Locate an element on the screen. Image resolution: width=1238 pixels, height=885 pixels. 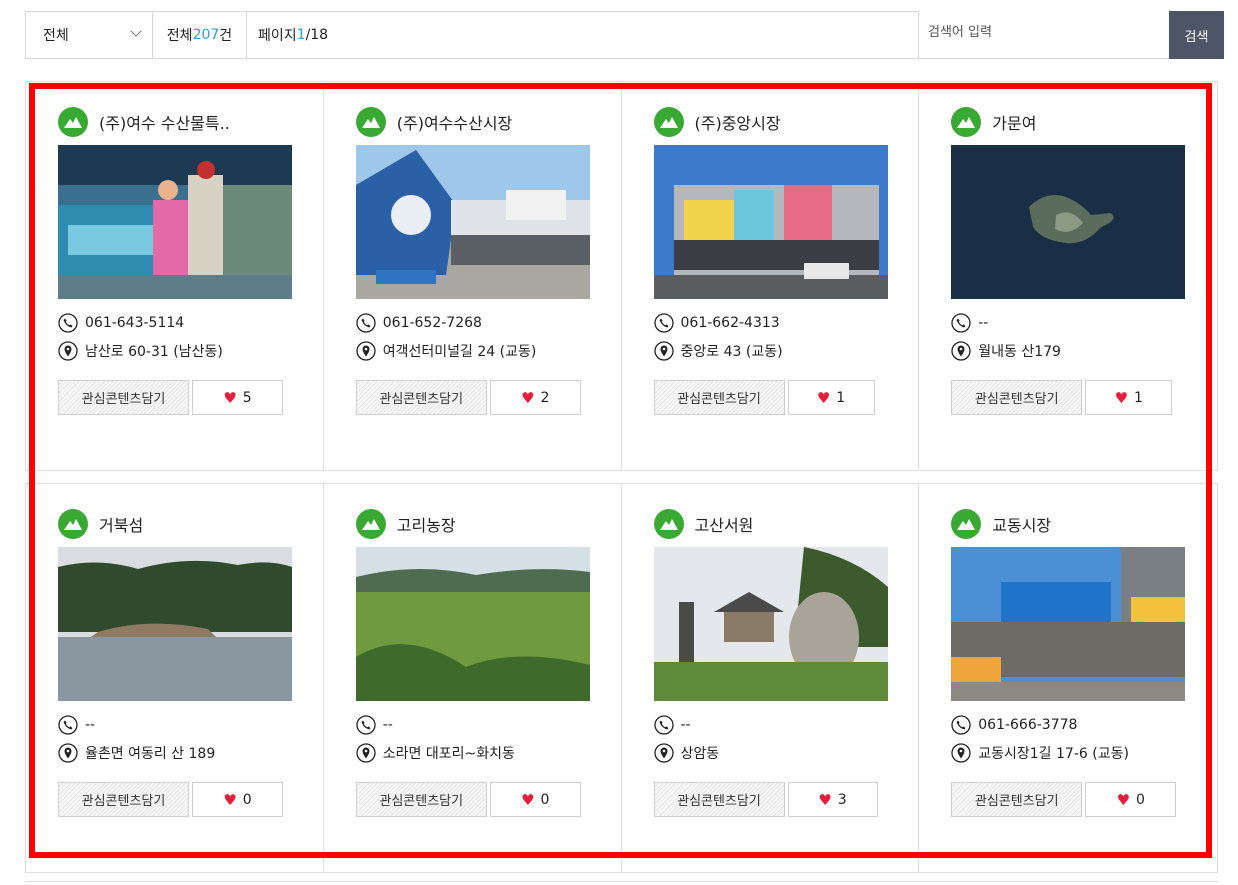
content-card: 가문여 -- 월내동 산179 관심콘텐츠담기 ♥ 1 is located at coordinates (1068, 276).